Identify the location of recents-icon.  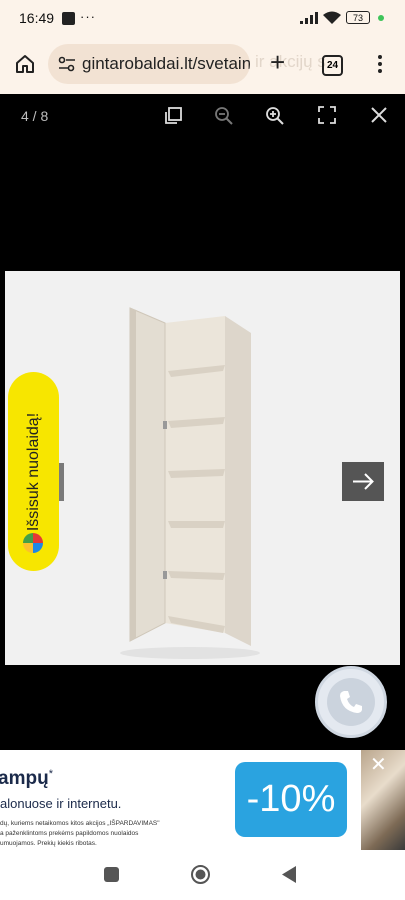
(111, 874).